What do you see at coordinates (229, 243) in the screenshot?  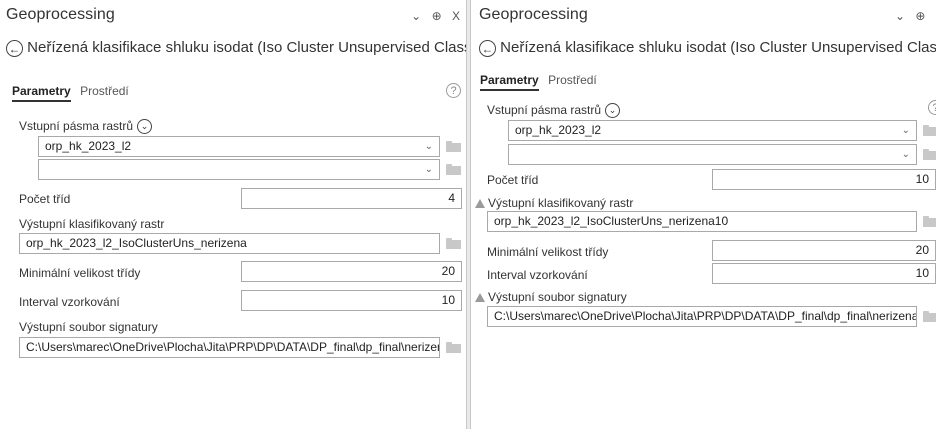 I see `output-raster-input: orp_hk_2023_l2_IsoClusterUns_nerizena` at bounding box center [229, 243].